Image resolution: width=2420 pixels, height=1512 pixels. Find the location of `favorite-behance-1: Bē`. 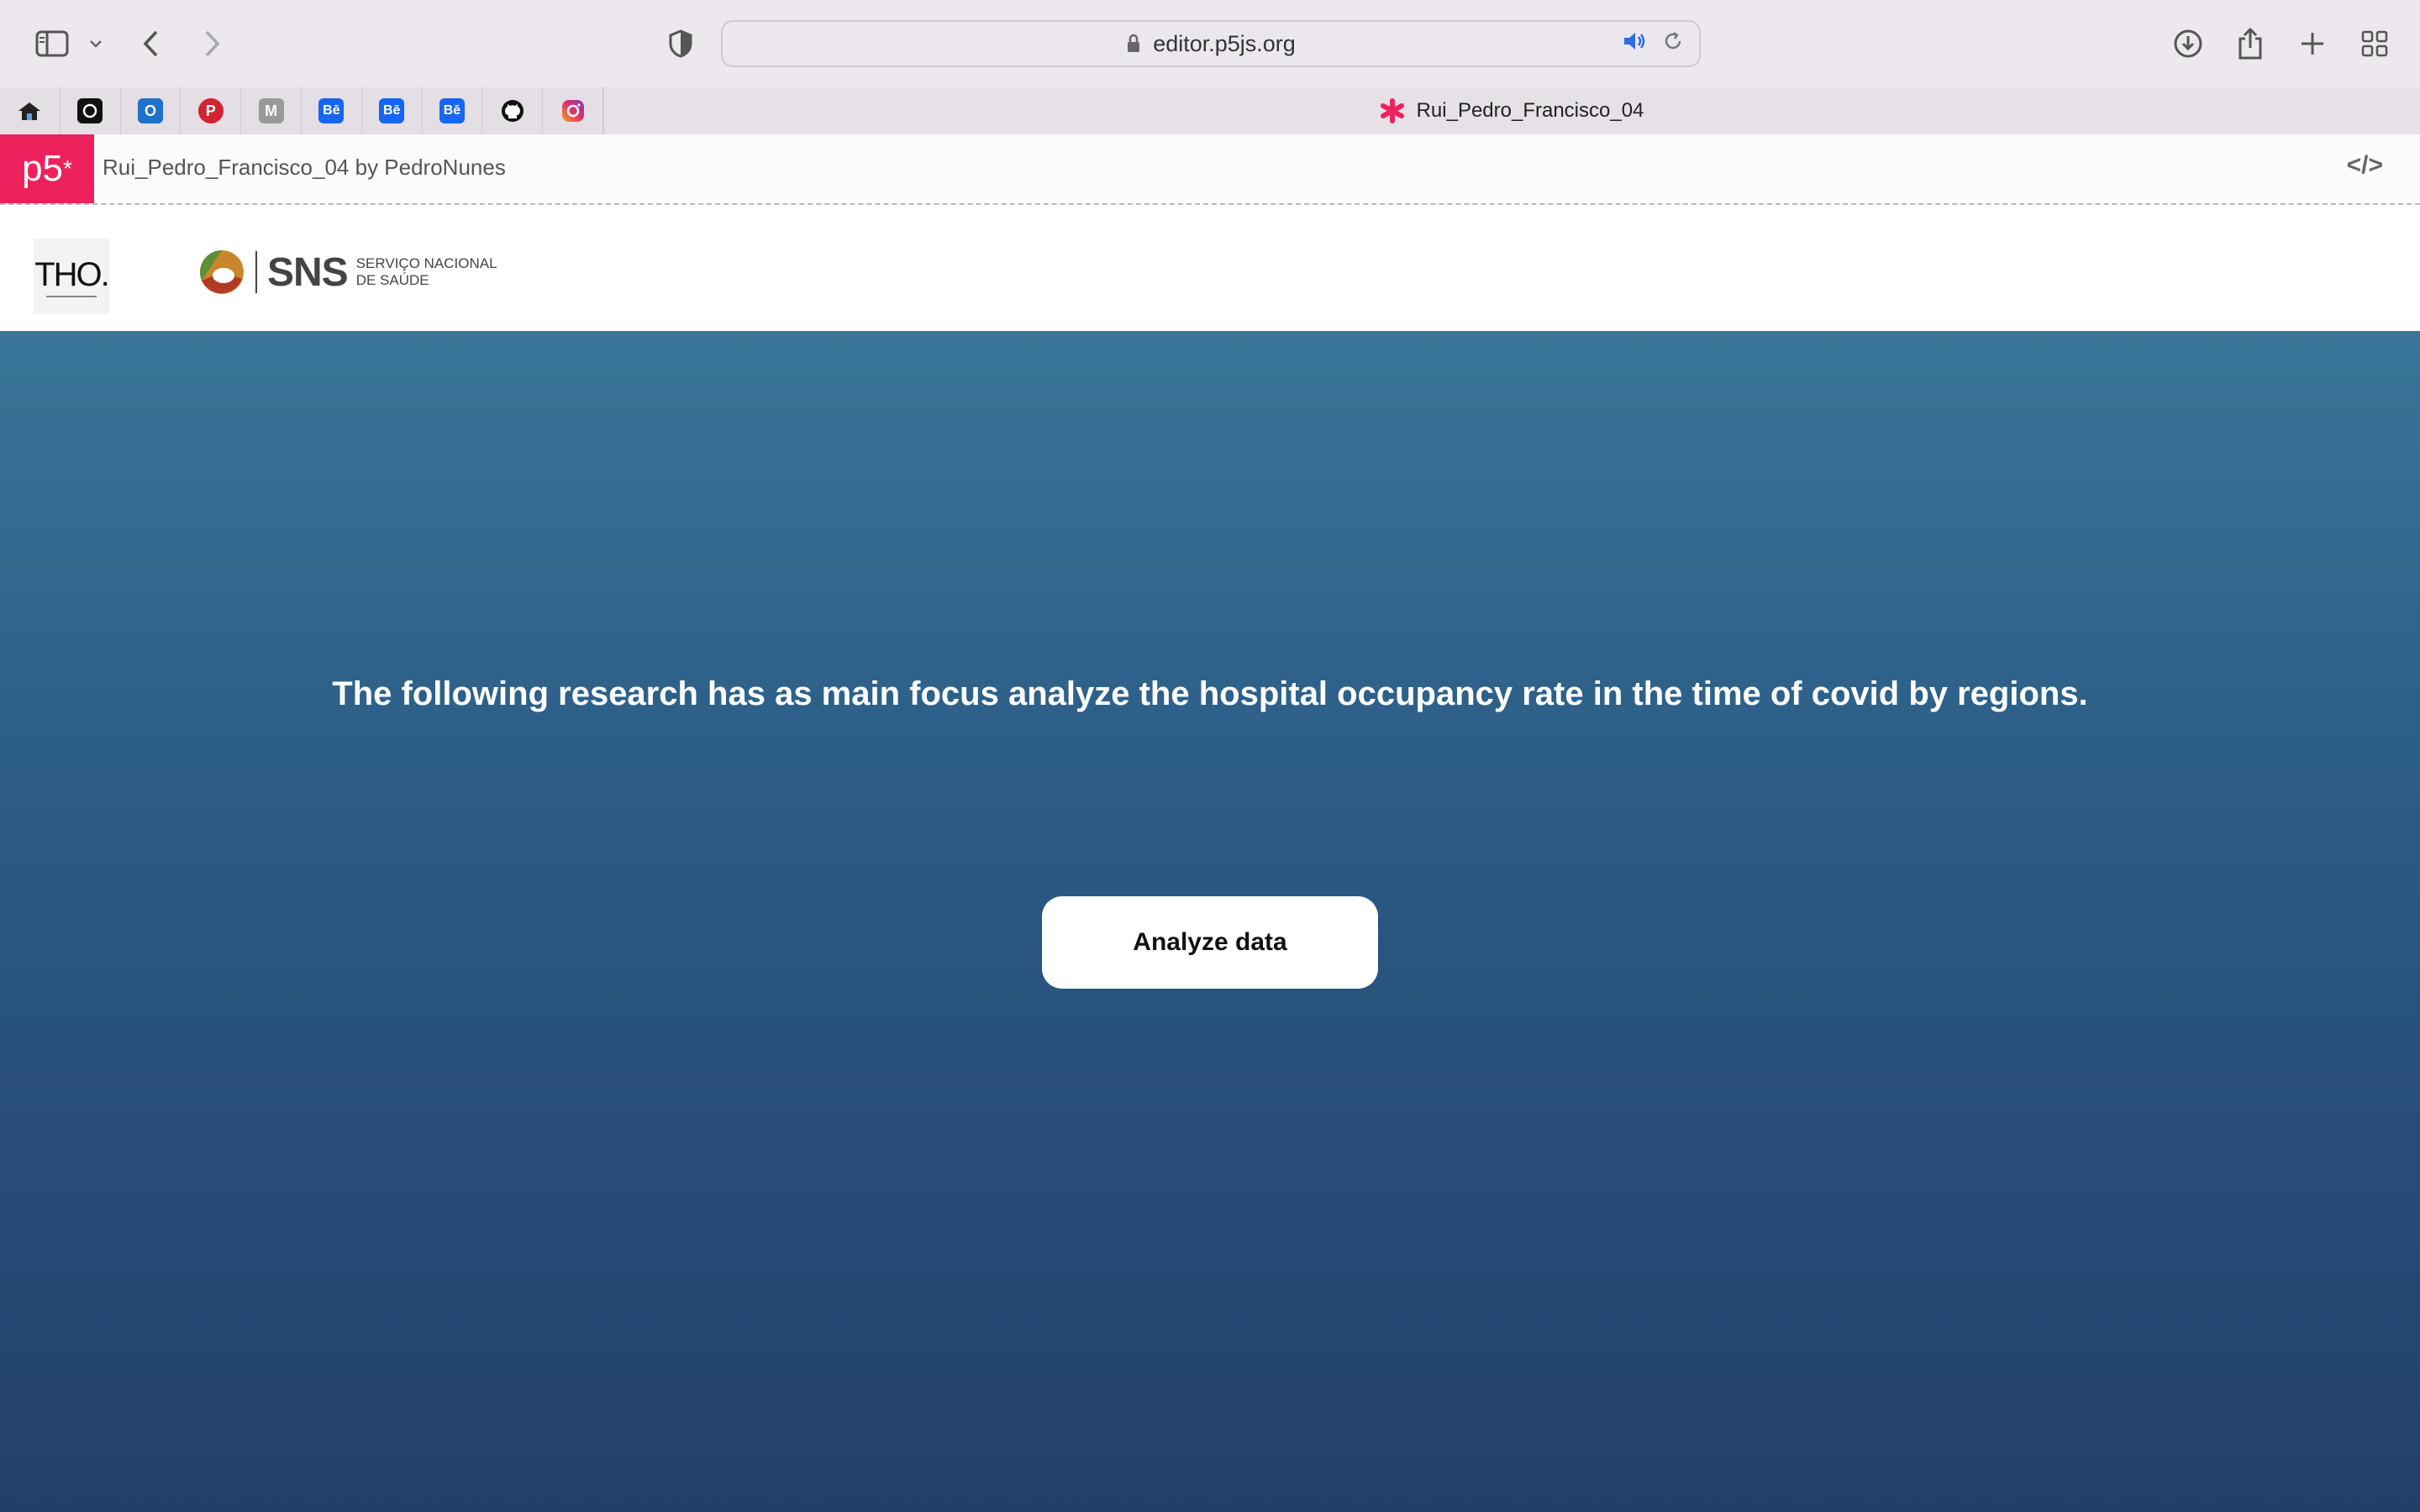

favorite-behance-1: Bē is located at coordinates (332, 110).